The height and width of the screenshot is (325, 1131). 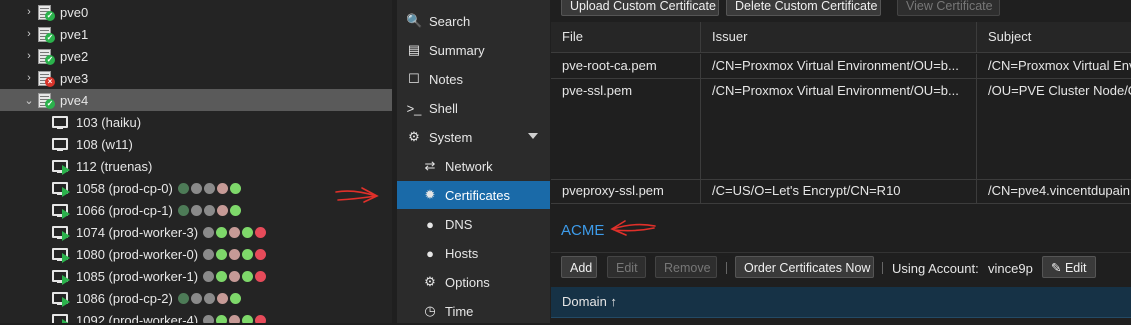 I want to click on tree-item-label: 1074 (prod-worker-3), so click(x=137, y=232).